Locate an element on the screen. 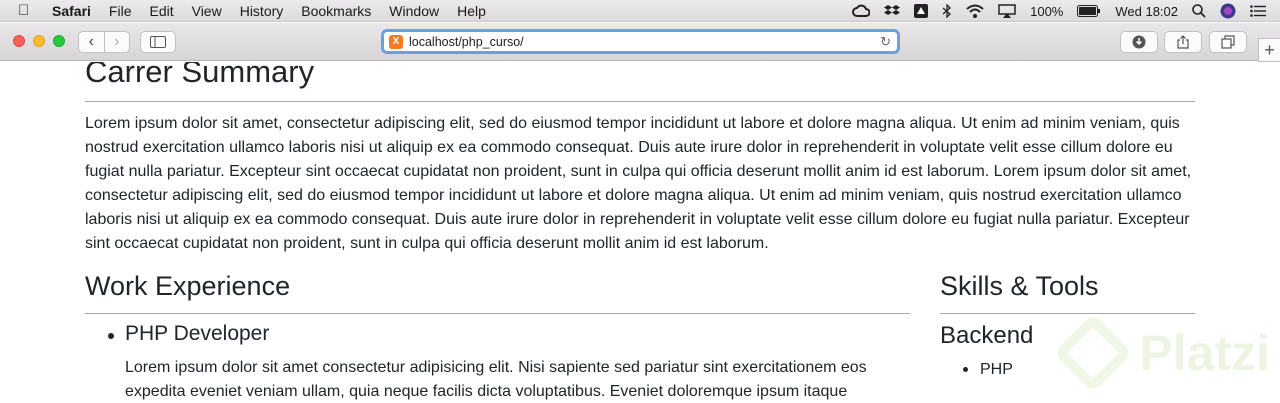  siri-icon is located at coordinates (1228, 11).